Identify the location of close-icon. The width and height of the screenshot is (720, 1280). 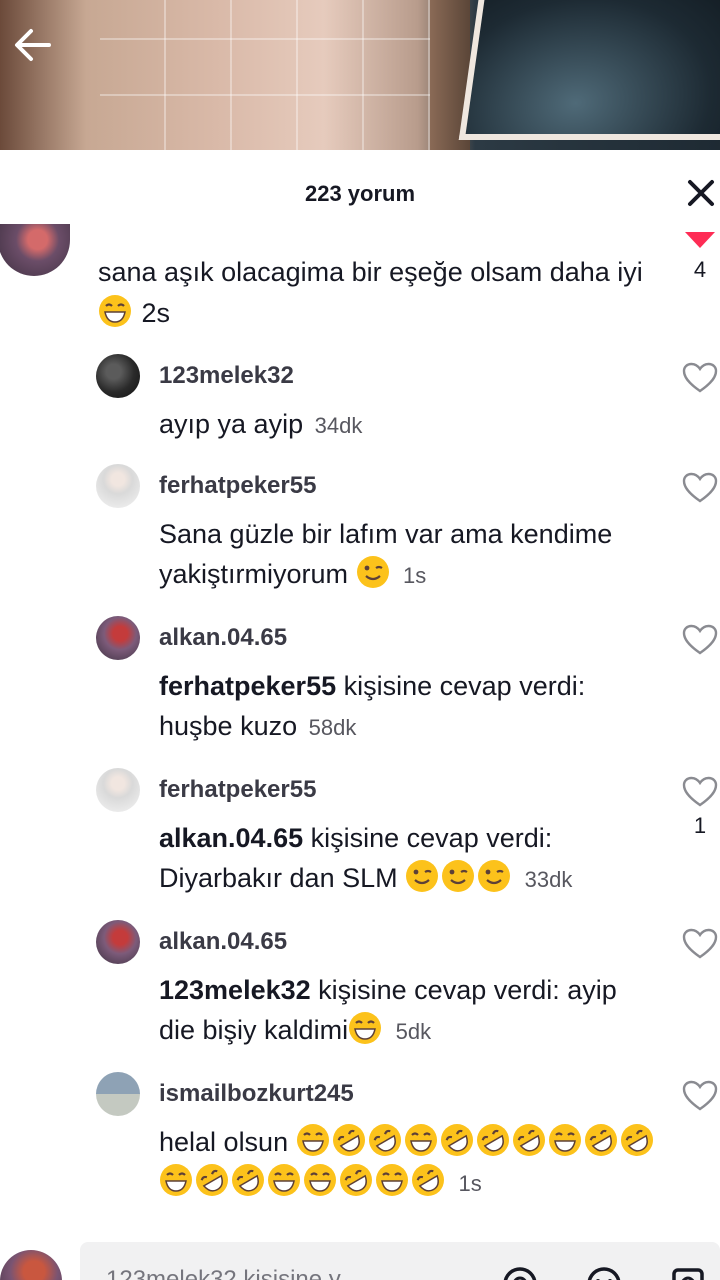
(701, 193).